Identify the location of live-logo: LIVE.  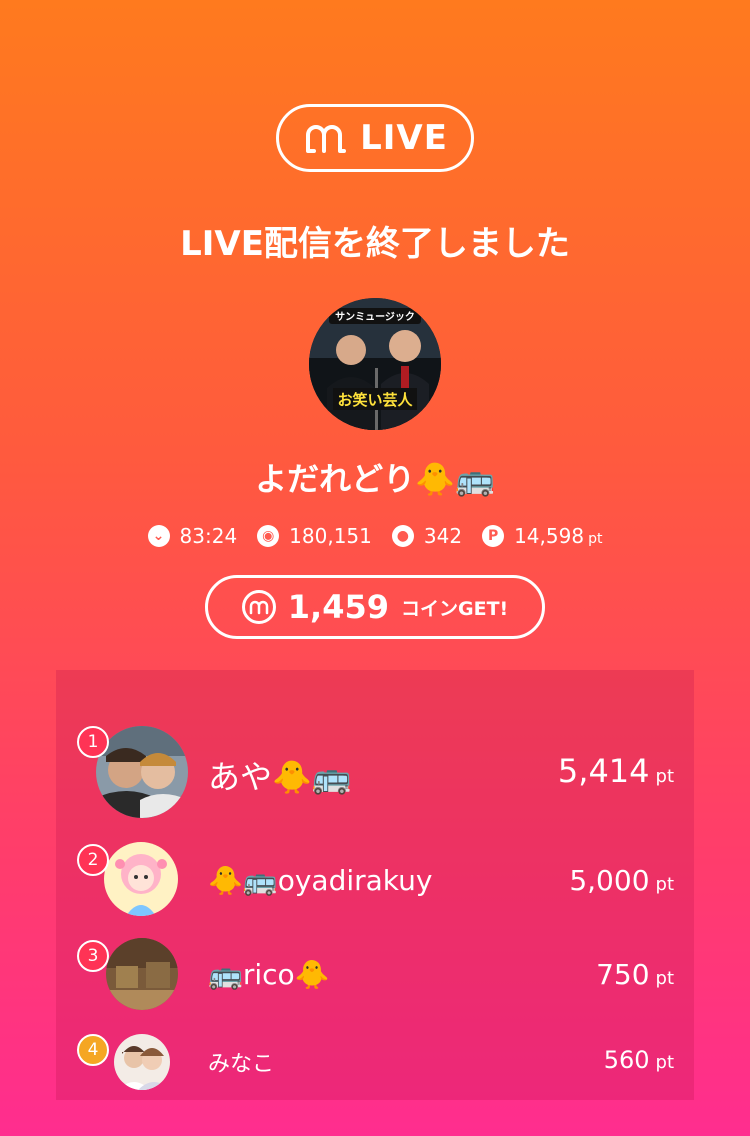
(375, 138).